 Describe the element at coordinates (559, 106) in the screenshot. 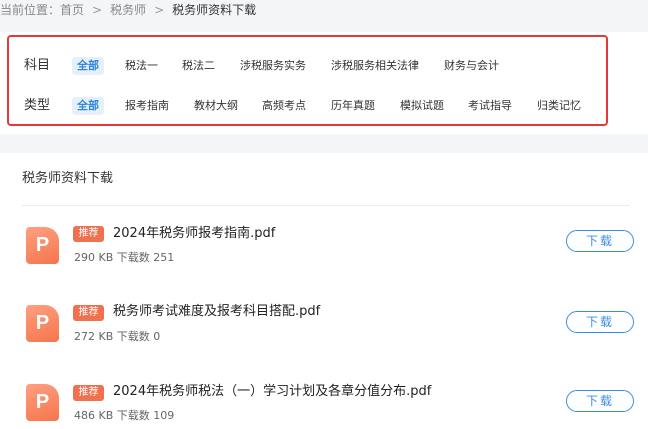

I see `filter-type-memory-summary: 归类记忆` at that location.